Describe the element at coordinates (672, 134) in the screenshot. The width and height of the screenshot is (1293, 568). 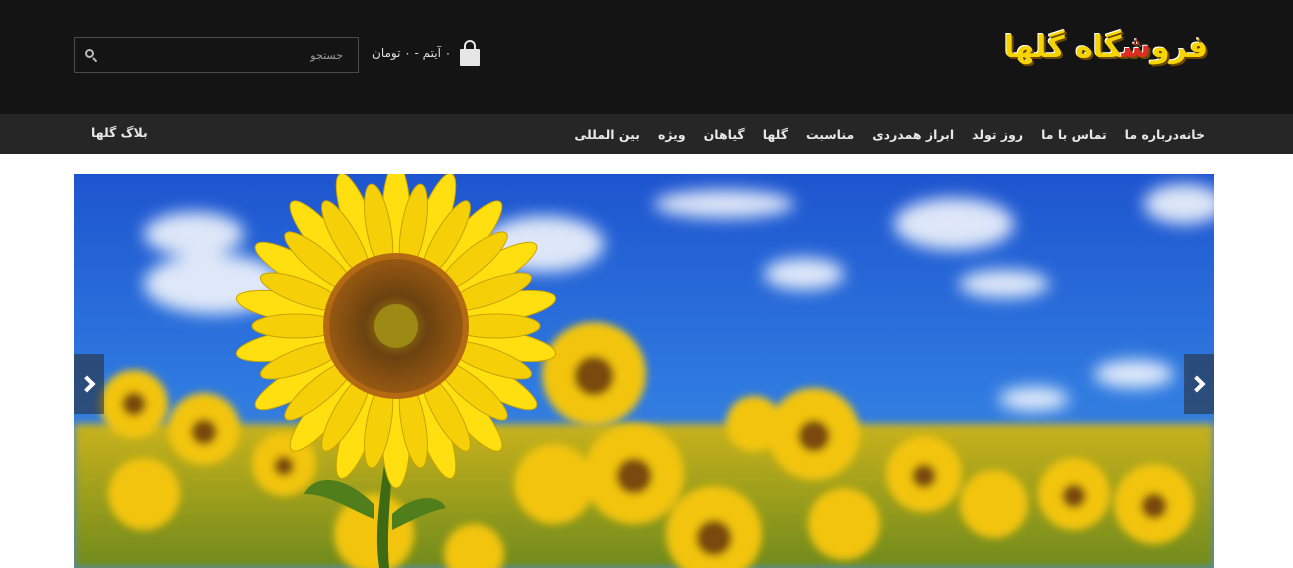
I see `nav-item-special: ویژه` at that location.